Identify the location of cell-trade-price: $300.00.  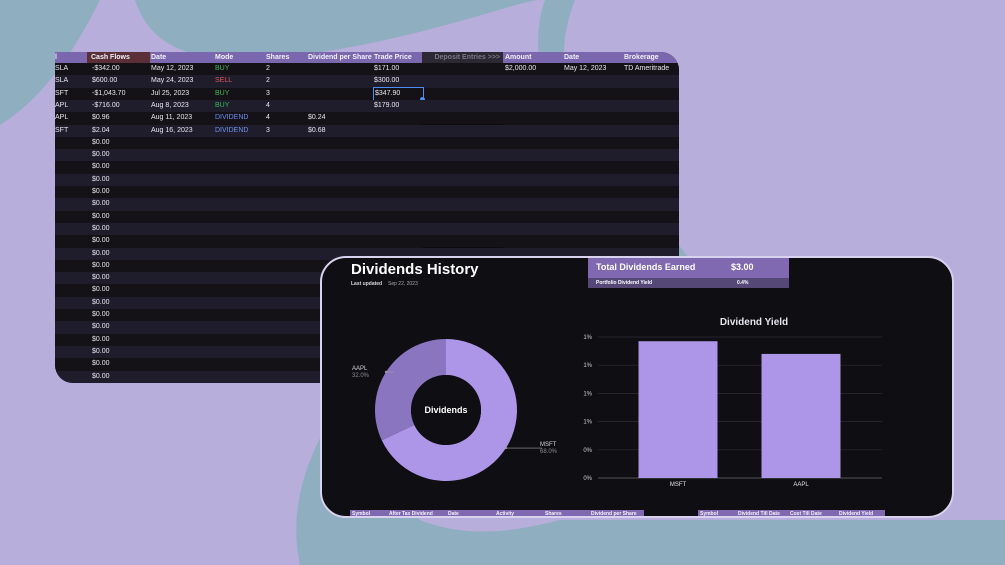
(386, 81).